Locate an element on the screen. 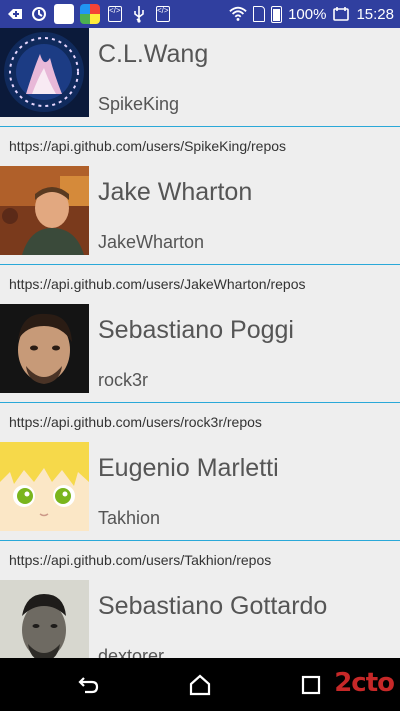 The height and width of the screenshot is (711, 400). back-icon is located at coordinates (88, 685).